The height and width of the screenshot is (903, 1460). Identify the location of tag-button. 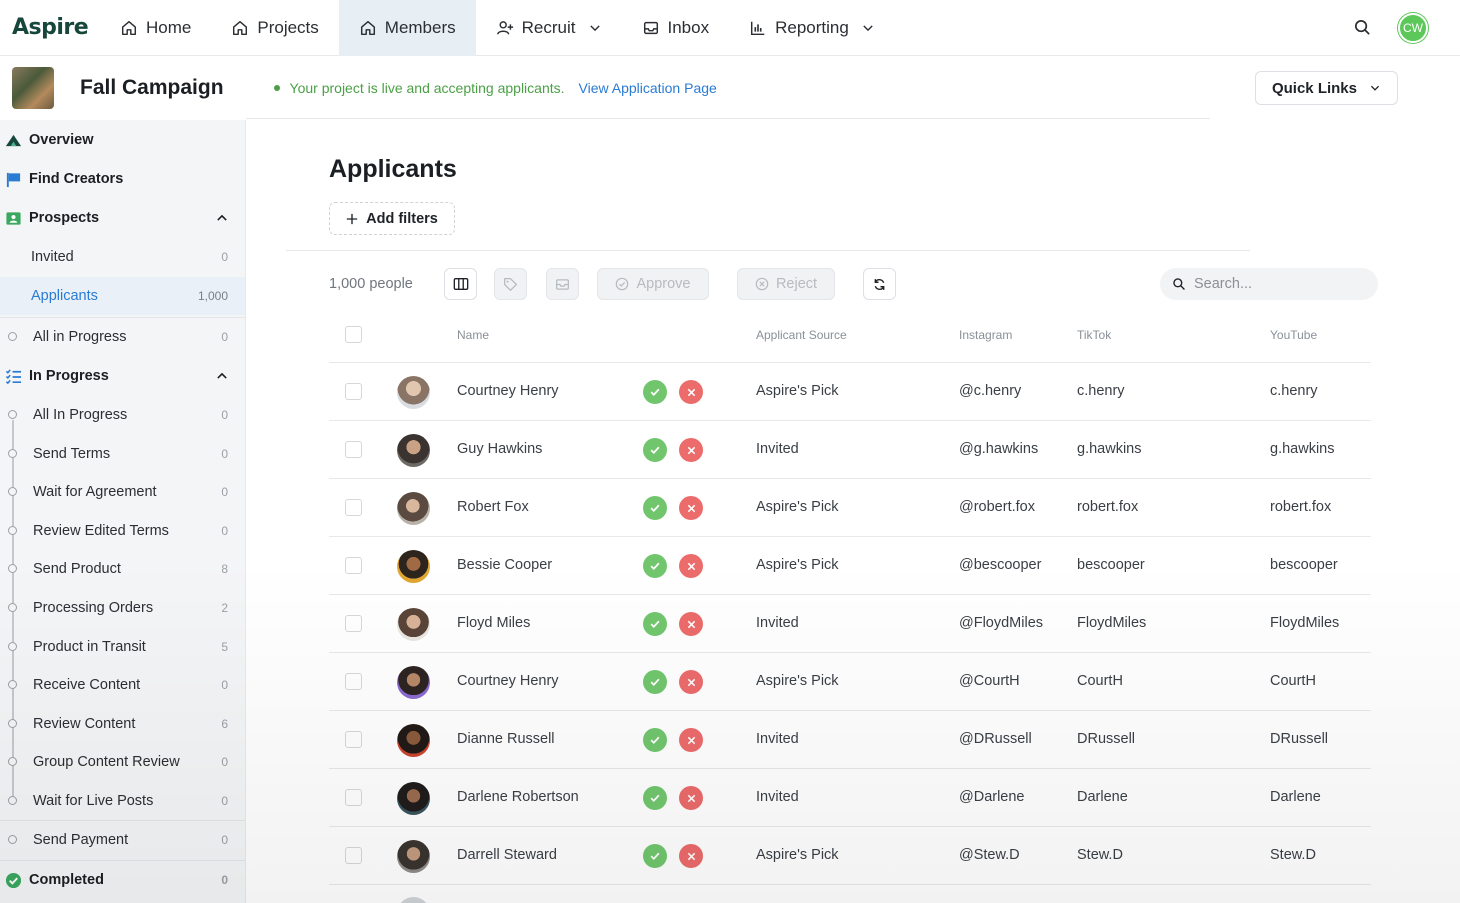
(510, 284).